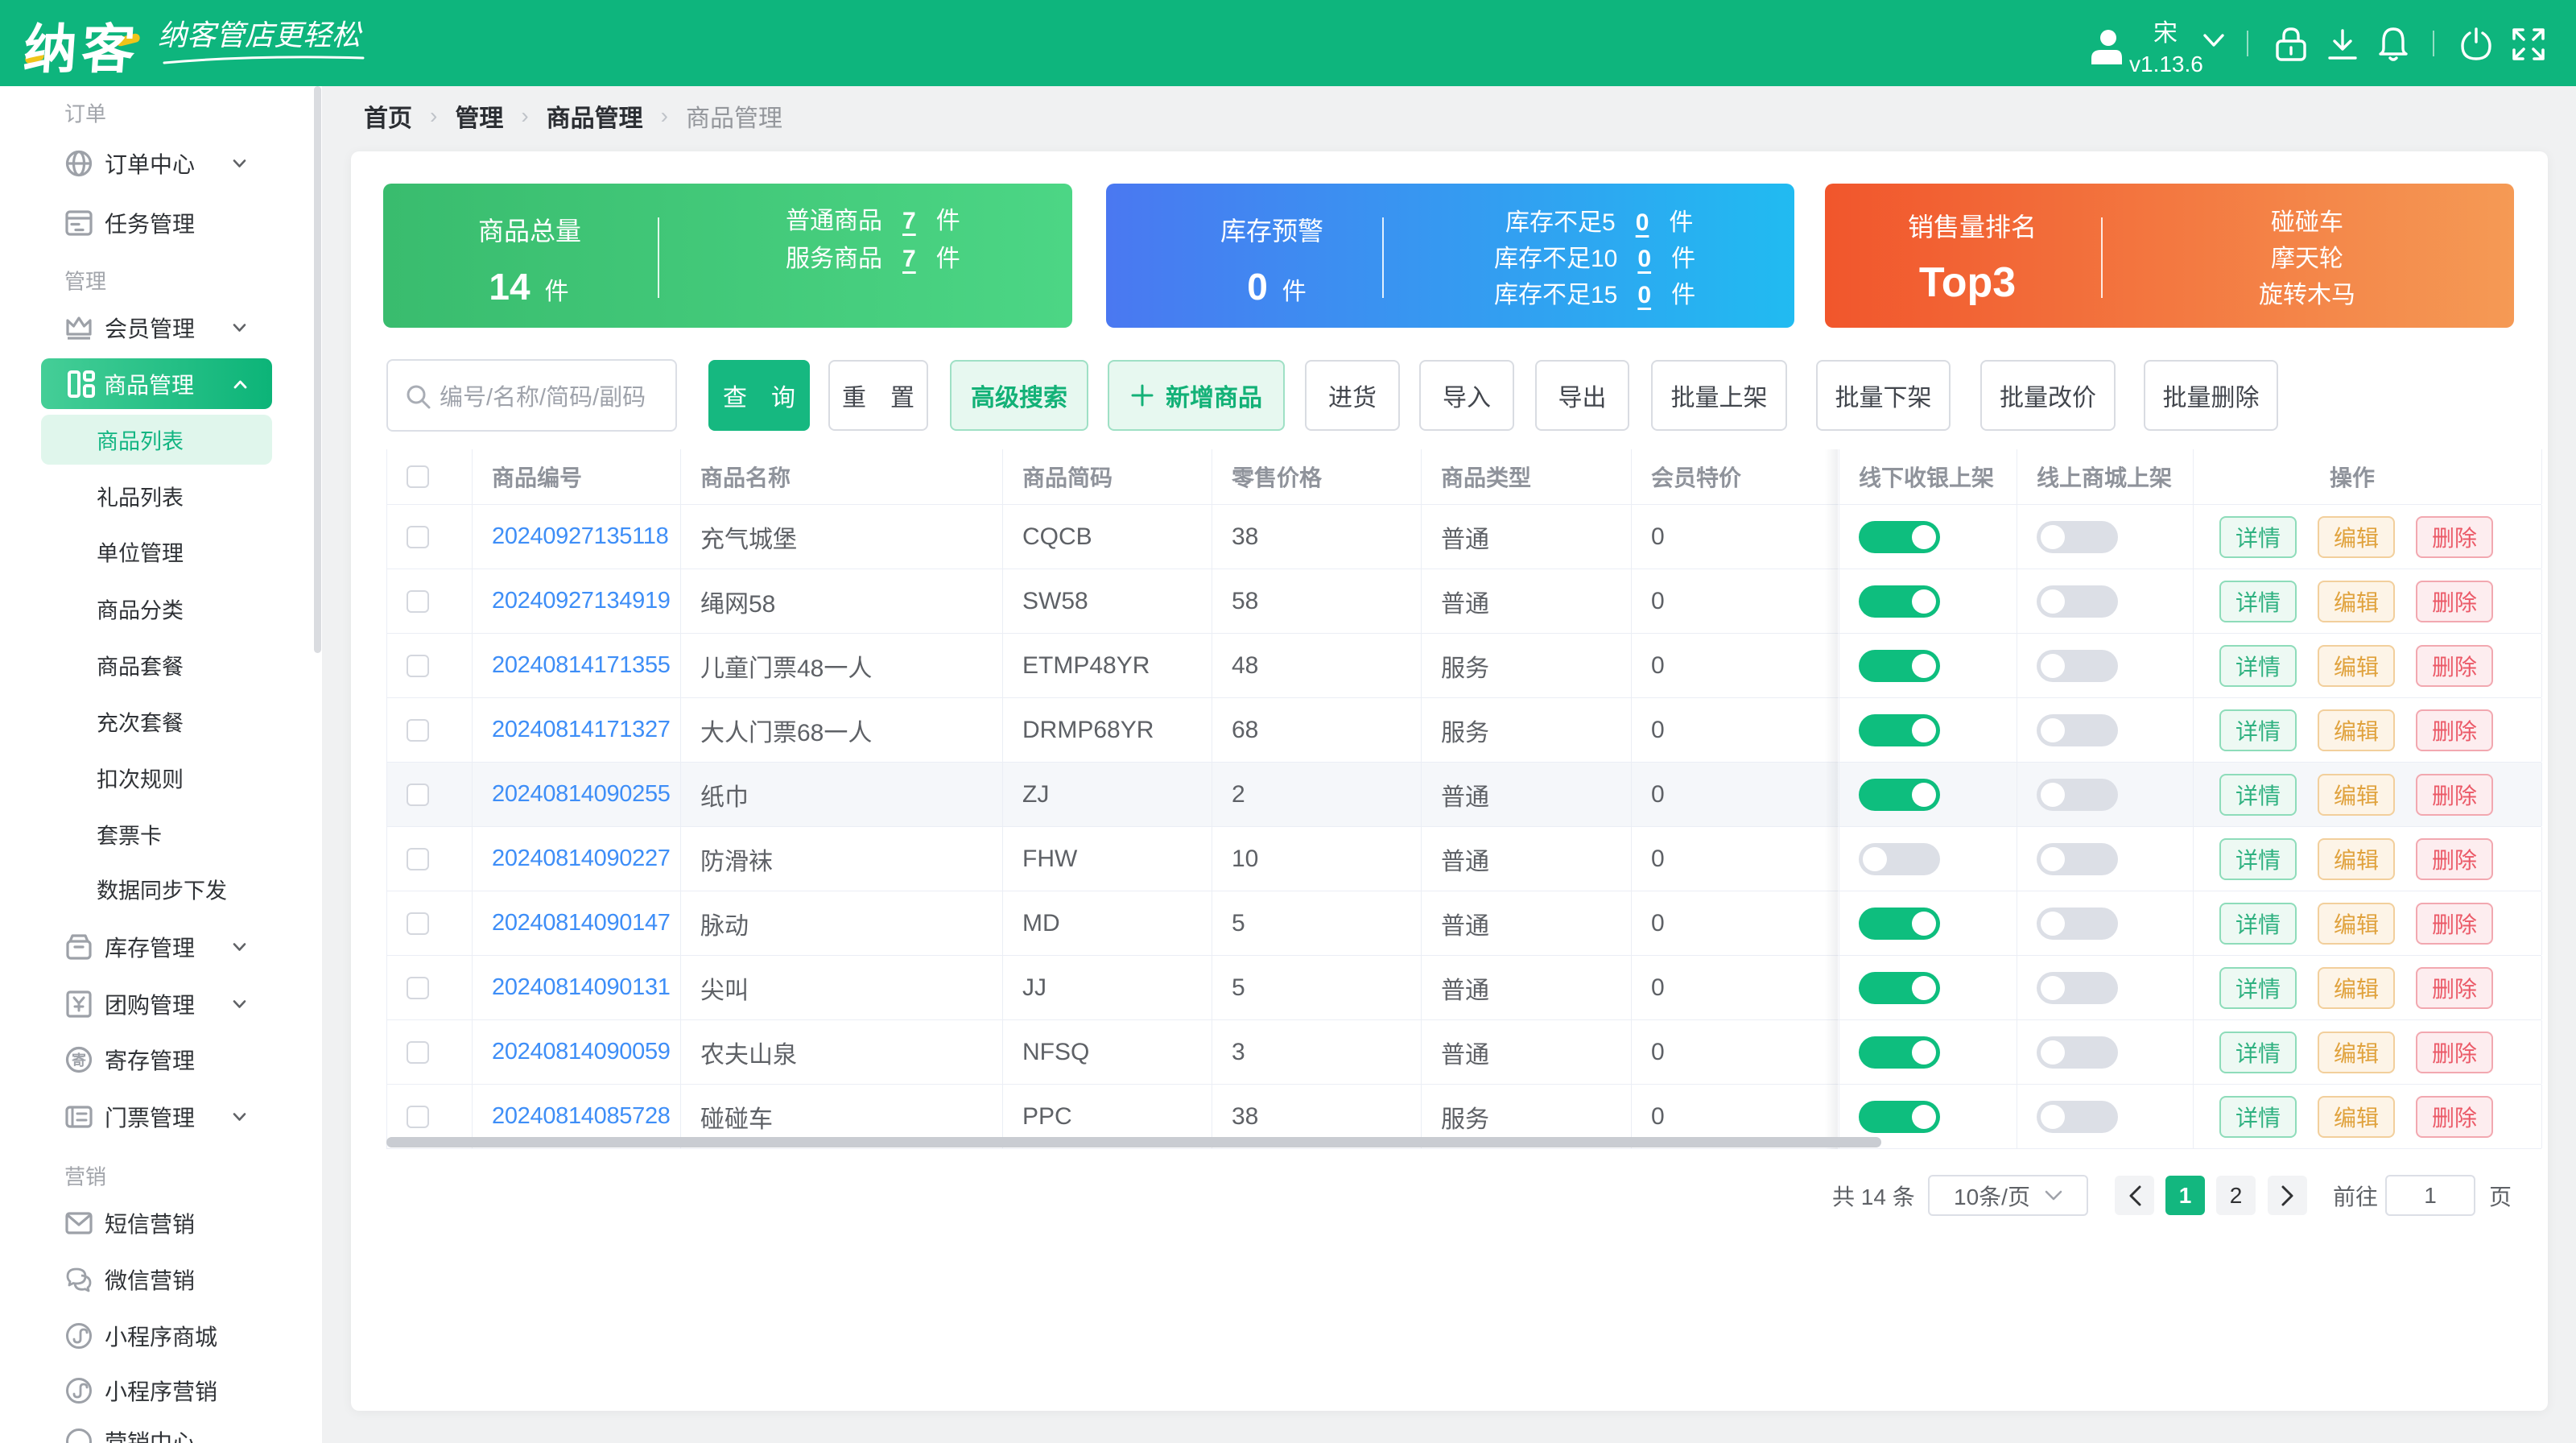 Image resolution: width=2576 pixels, height=1443 pixels. What do you see at coordinates (260, 35) in the screenshot?
I see `svg-text: 纳客管店更轻松` at bounding box center [260, 35].